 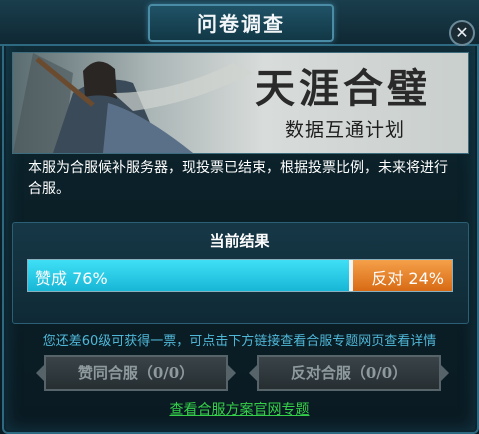 I want to click on banner-subtitle: 数据互通计划, so click(x=344, y=130).